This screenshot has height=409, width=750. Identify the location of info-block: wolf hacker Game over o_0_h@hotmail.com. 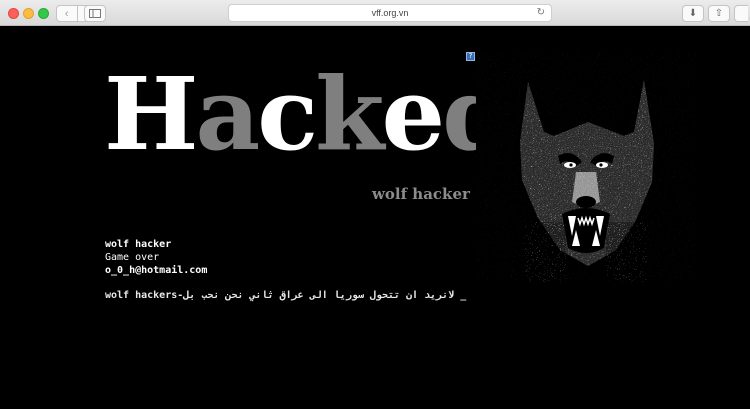
(156, 257).